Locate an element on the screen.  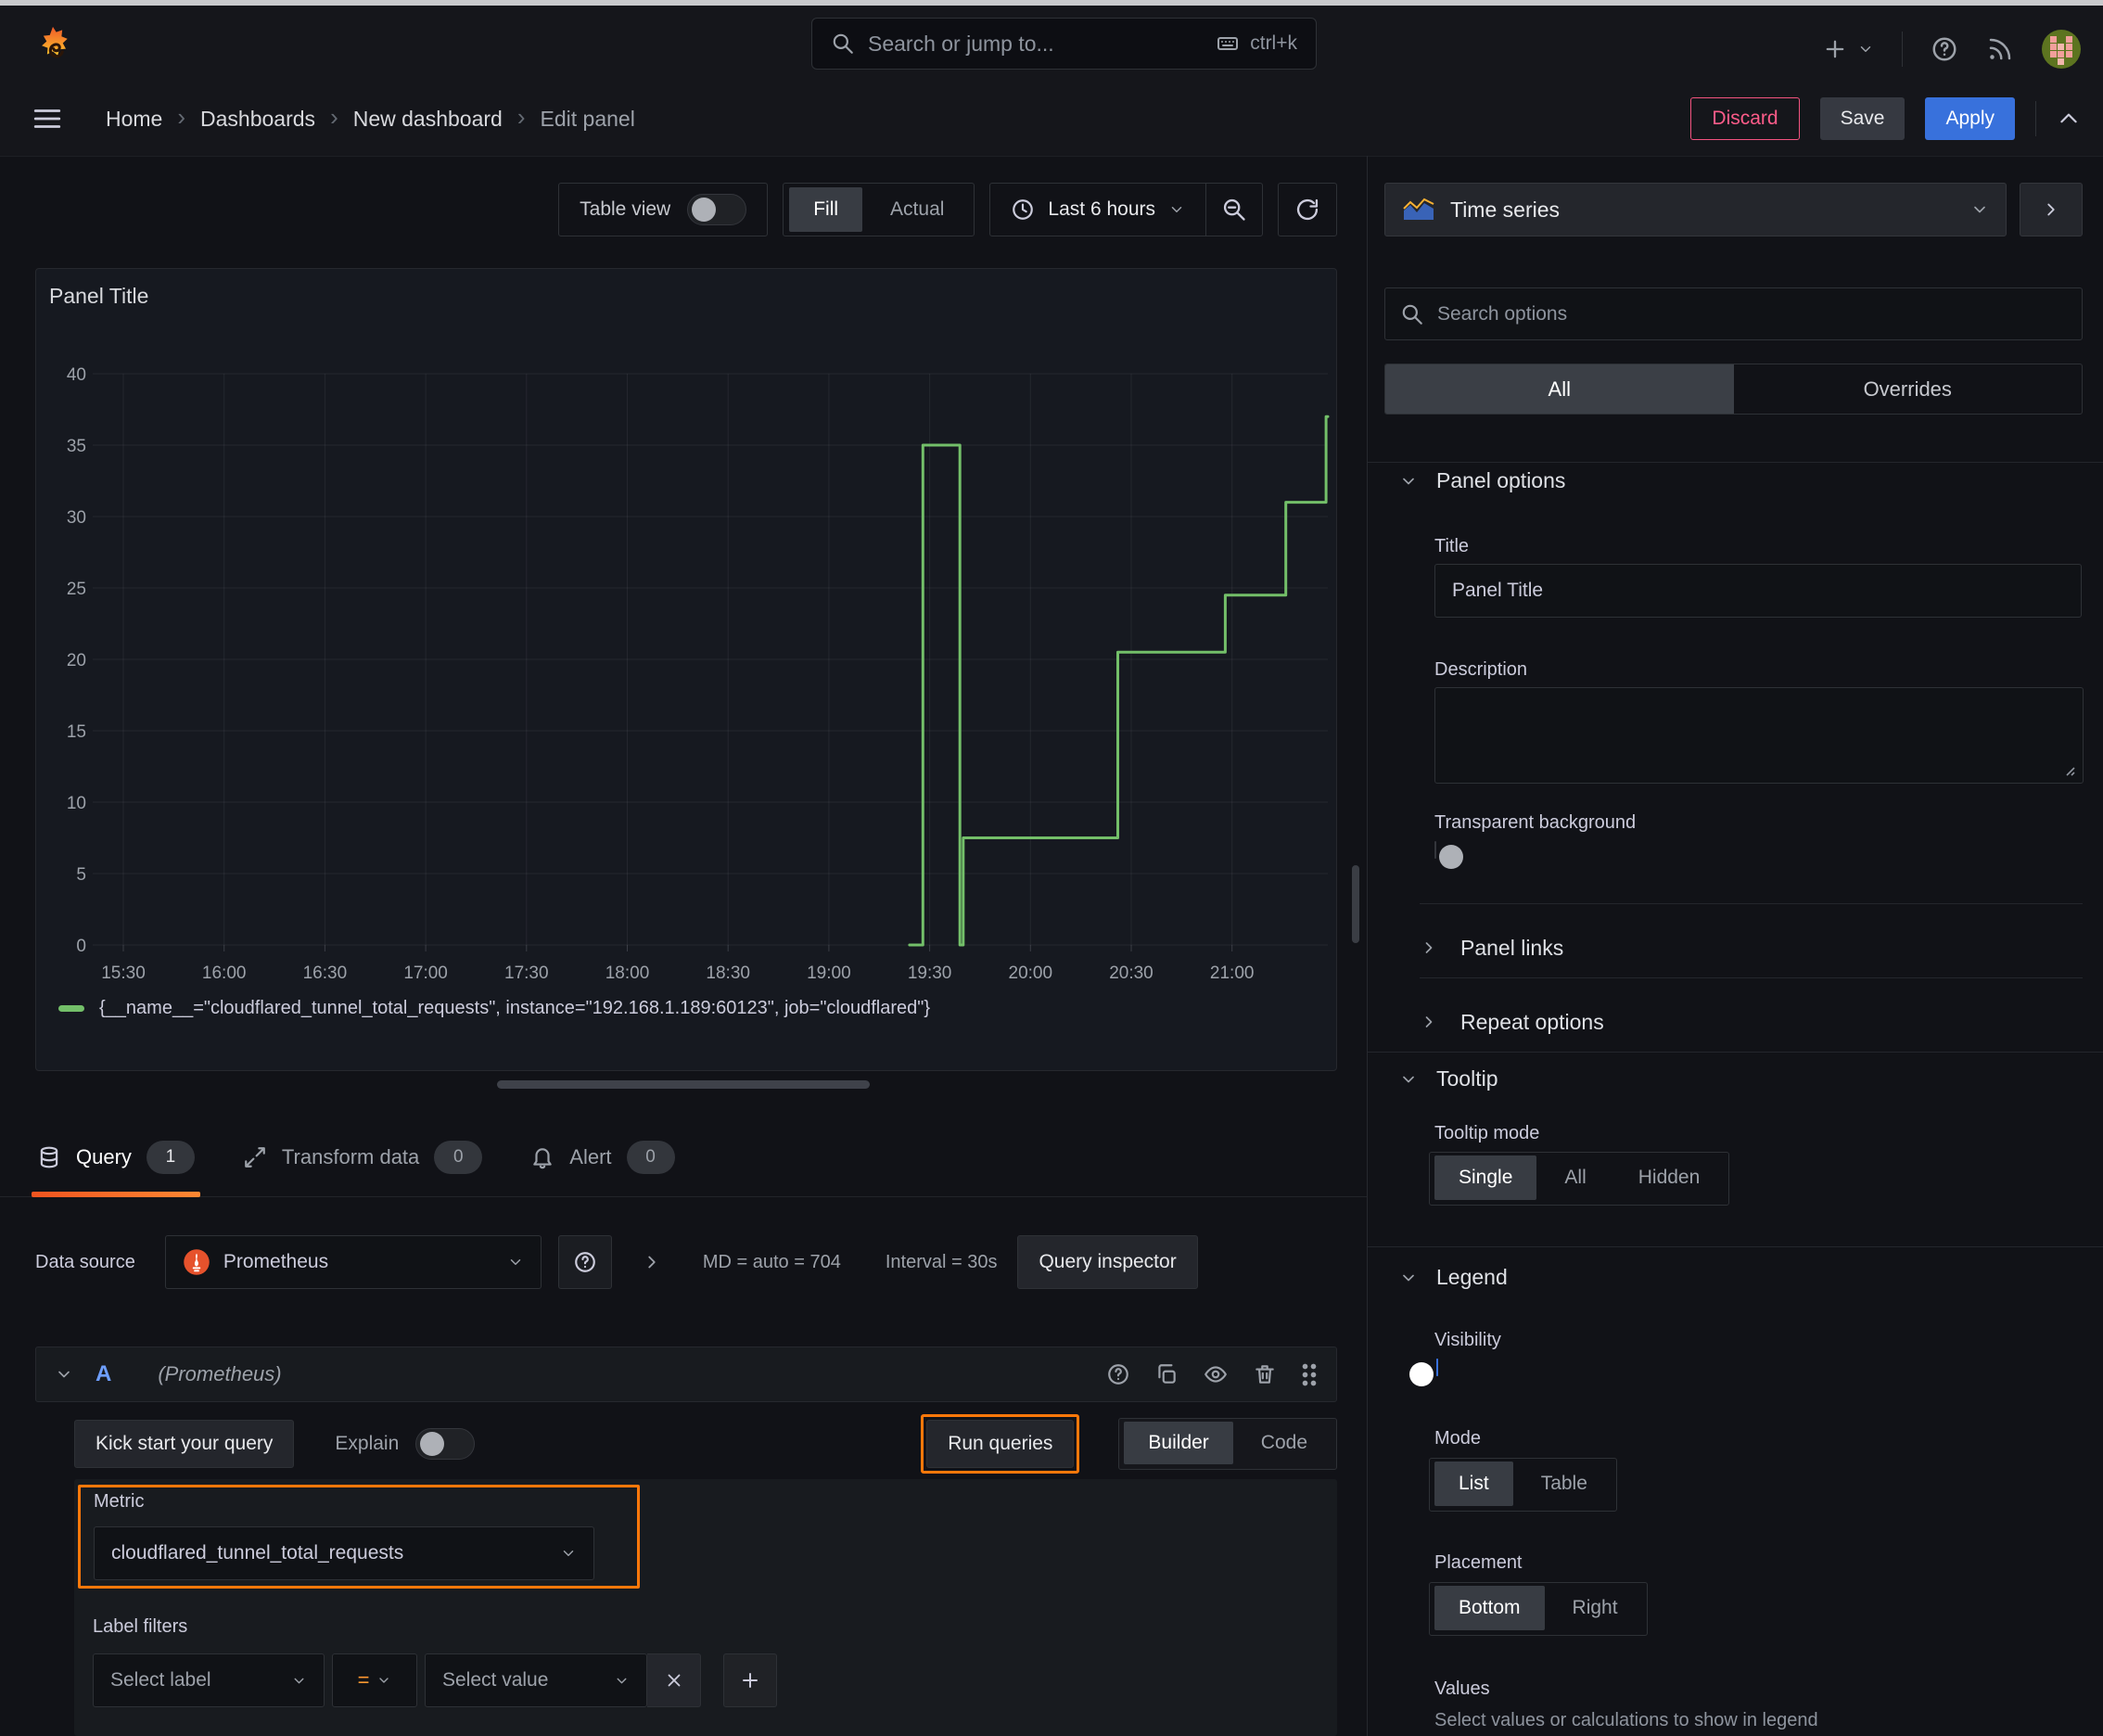
global-search: Search or jump to... ctrl+k is located at coordinates (1064, 44).